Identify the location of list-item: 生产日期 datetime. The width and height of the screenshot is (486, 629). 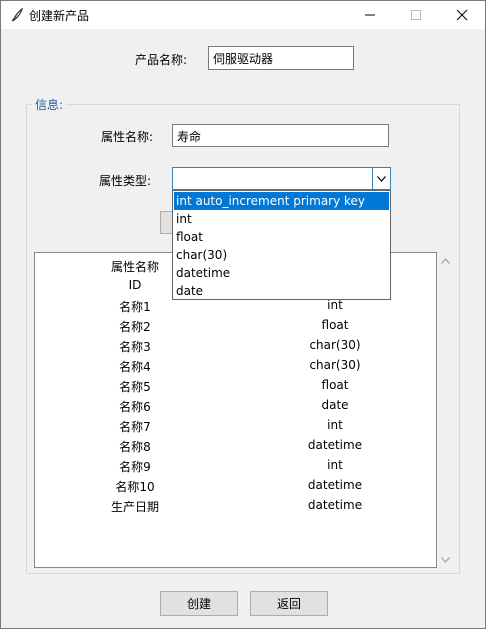
(235, 506).